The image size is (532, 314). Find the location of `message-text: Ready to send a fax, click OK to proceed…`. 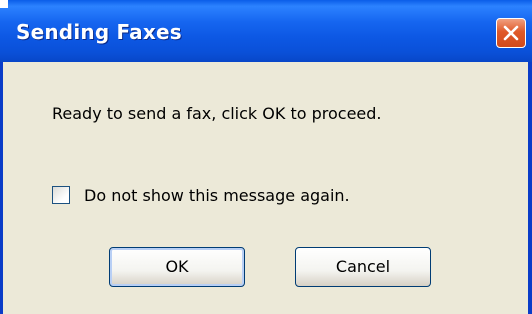

message-text: Ready to send a fax, click OK to proceed… is located at coordinates (217, 113).